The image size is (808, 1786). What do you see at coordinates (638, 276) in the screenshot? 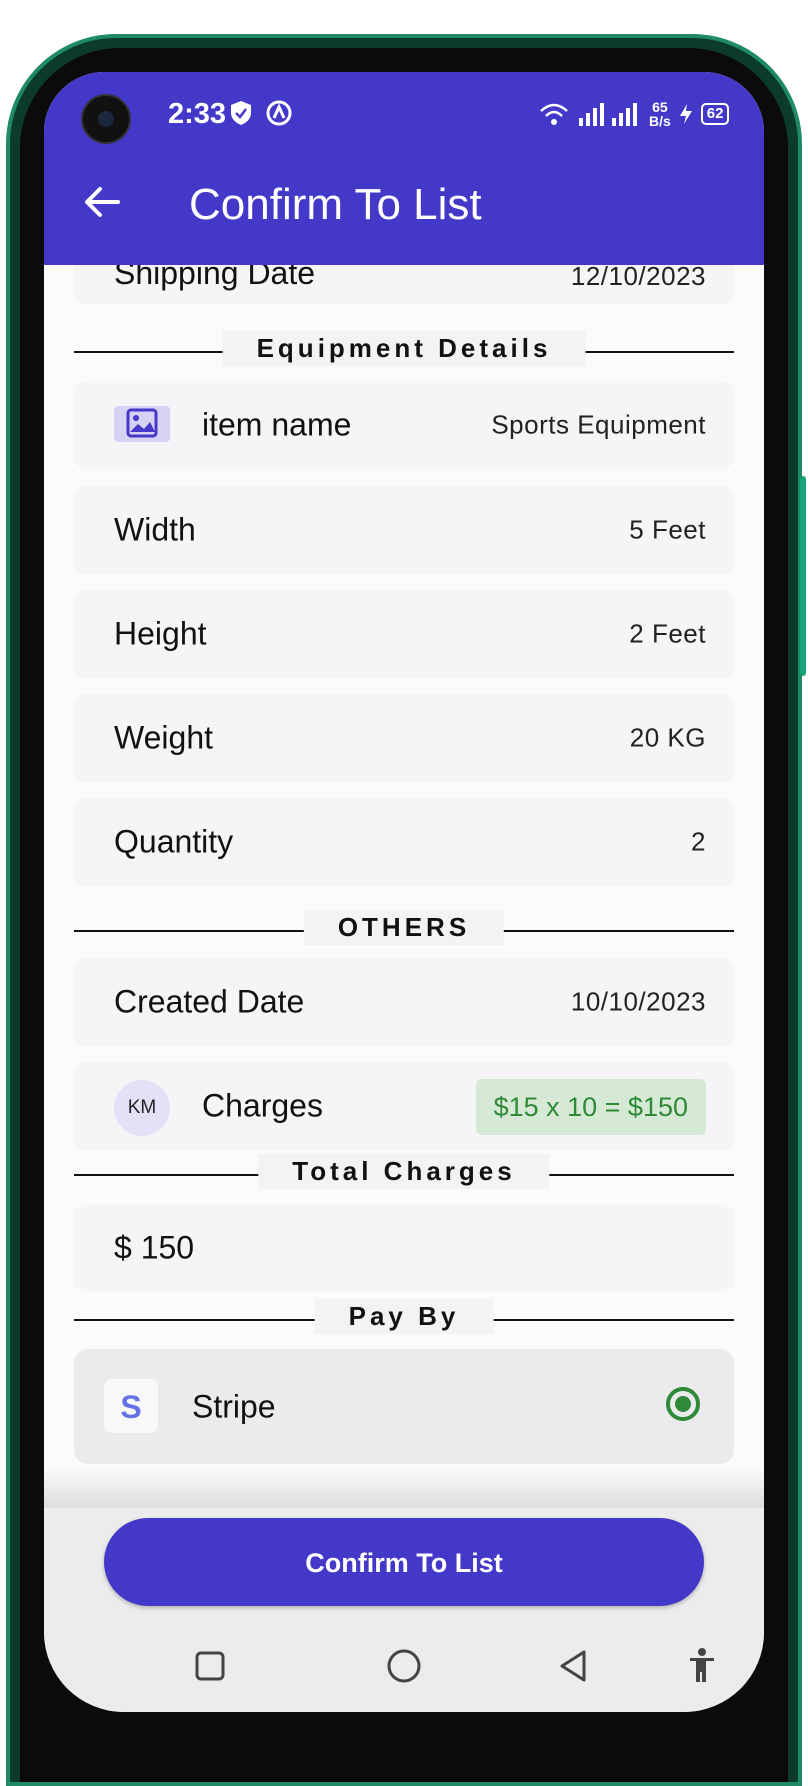
I see `shipping-date-value: 12/10/2023` at bounding box center [638, 276].